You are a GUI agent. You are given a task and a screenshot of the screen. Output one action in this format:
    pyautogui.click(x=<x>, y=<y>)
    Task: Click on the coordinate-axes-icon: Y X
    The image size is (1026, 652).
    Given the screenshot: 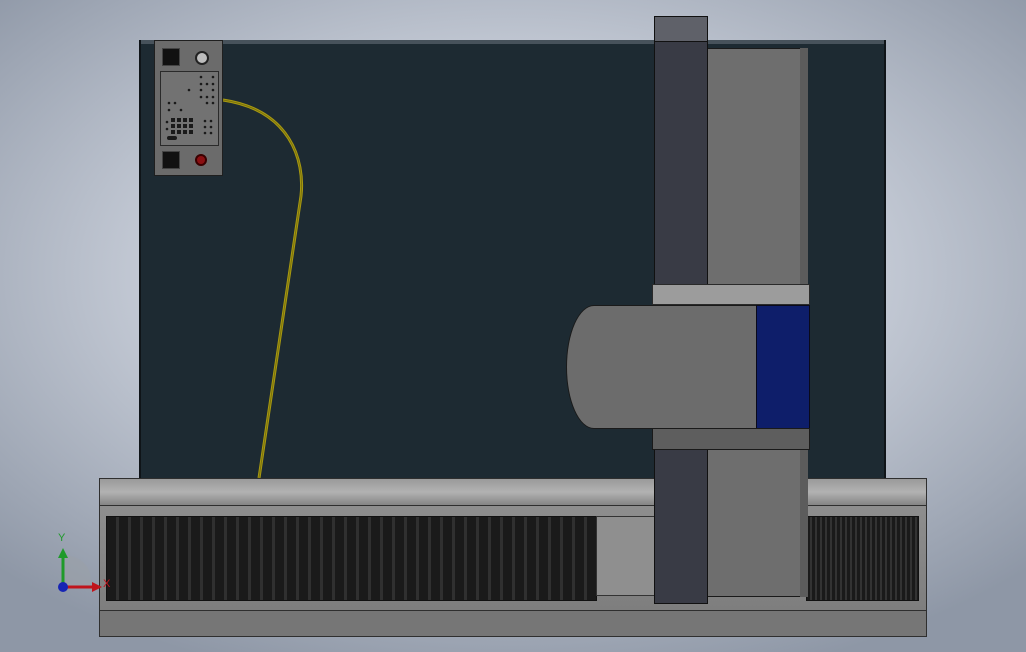 What is the action you would take?
    pyautogui.click(x=80, y=565)
    